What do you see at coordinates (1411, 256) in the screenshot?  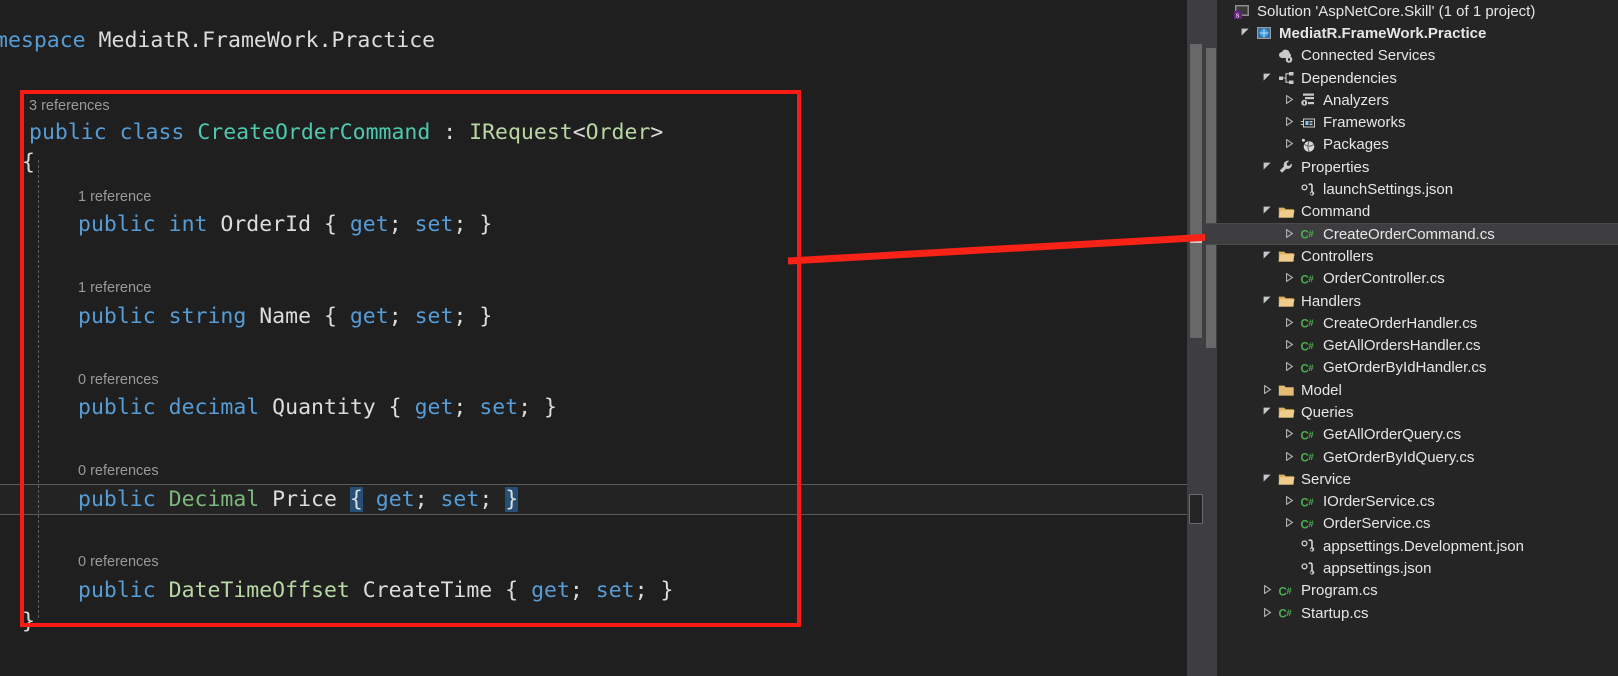 I see `tree-row: Controllers` at bounding box center [1411, 256].